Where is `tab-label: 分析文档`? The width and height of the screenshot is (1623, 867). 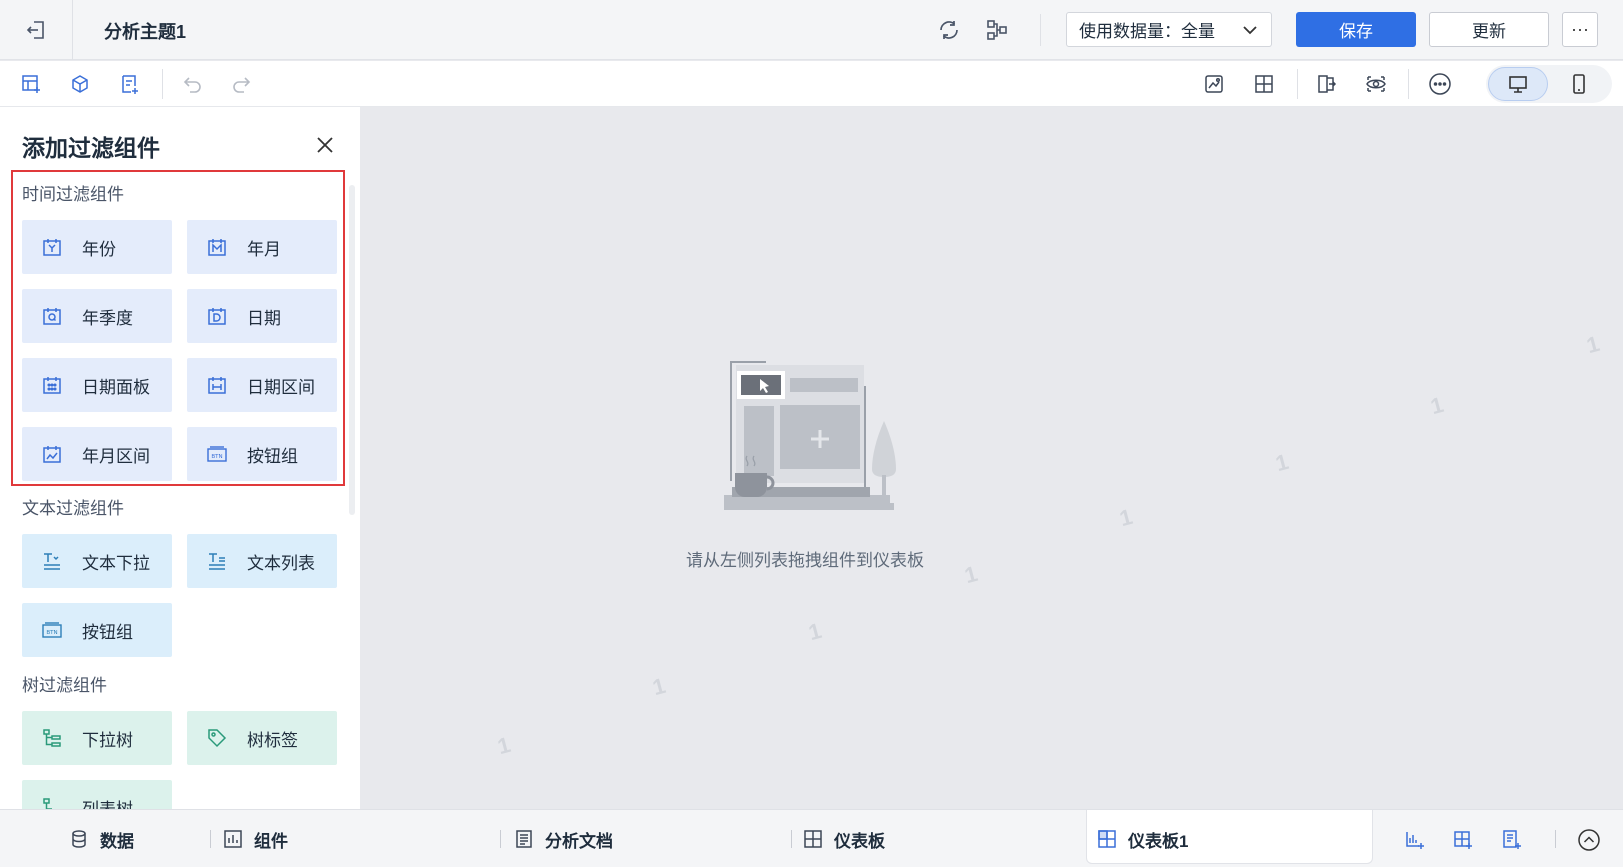 tab-label: 分析文档 is located at coordinates (579, 841).